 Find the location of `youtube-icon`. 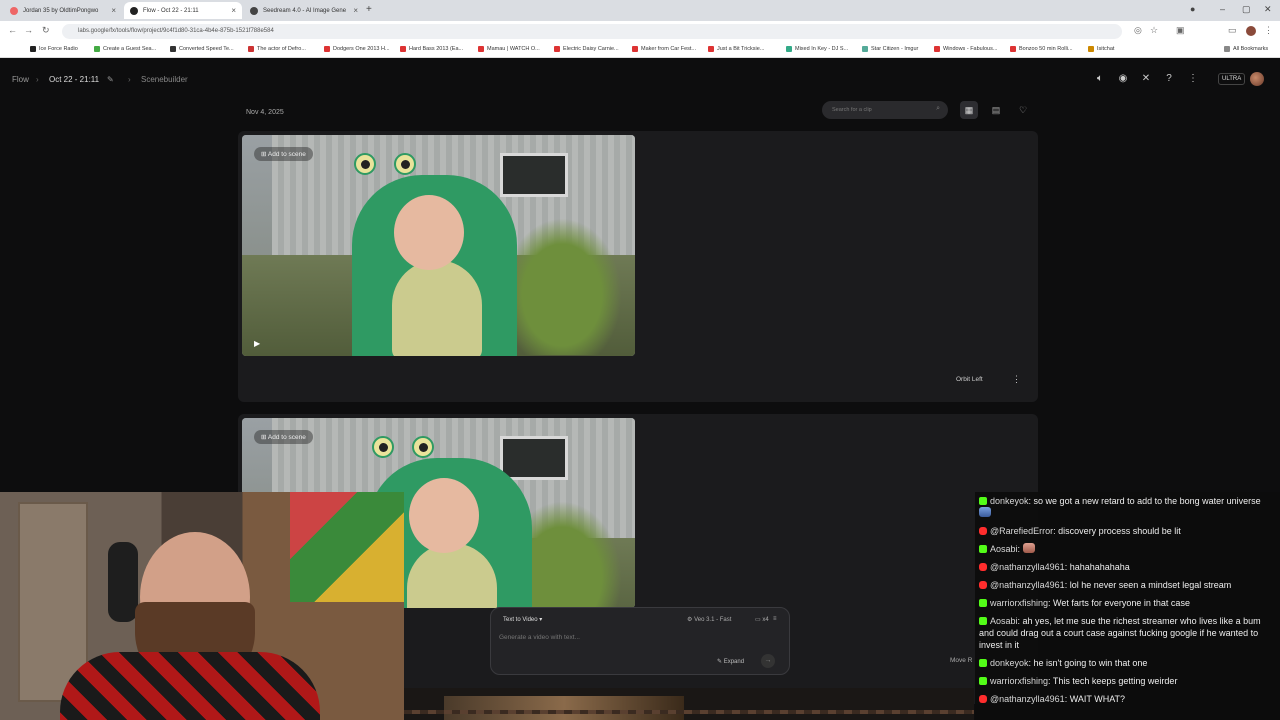

youtube-icon is located at coordinates (983, 585).